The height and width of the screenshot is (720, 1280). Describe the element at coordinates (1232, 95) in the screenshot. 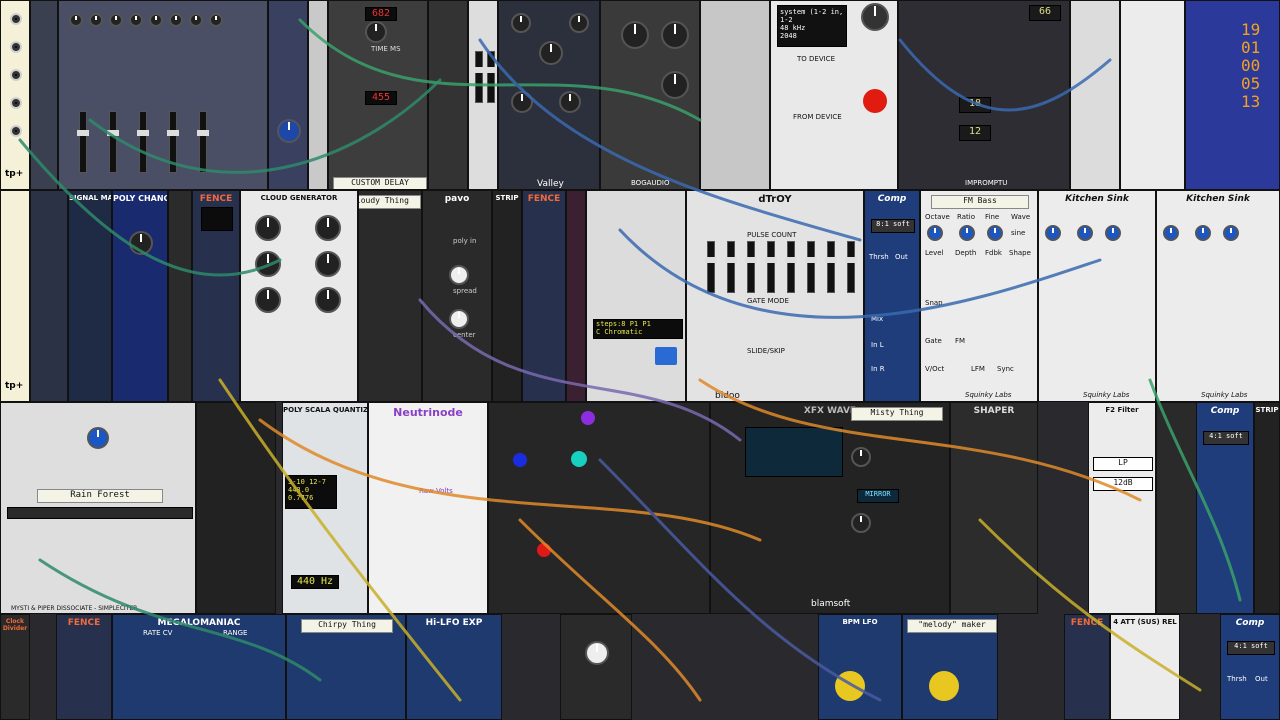

I see `clock-display-module: 19 01 00 05 13` at that location.